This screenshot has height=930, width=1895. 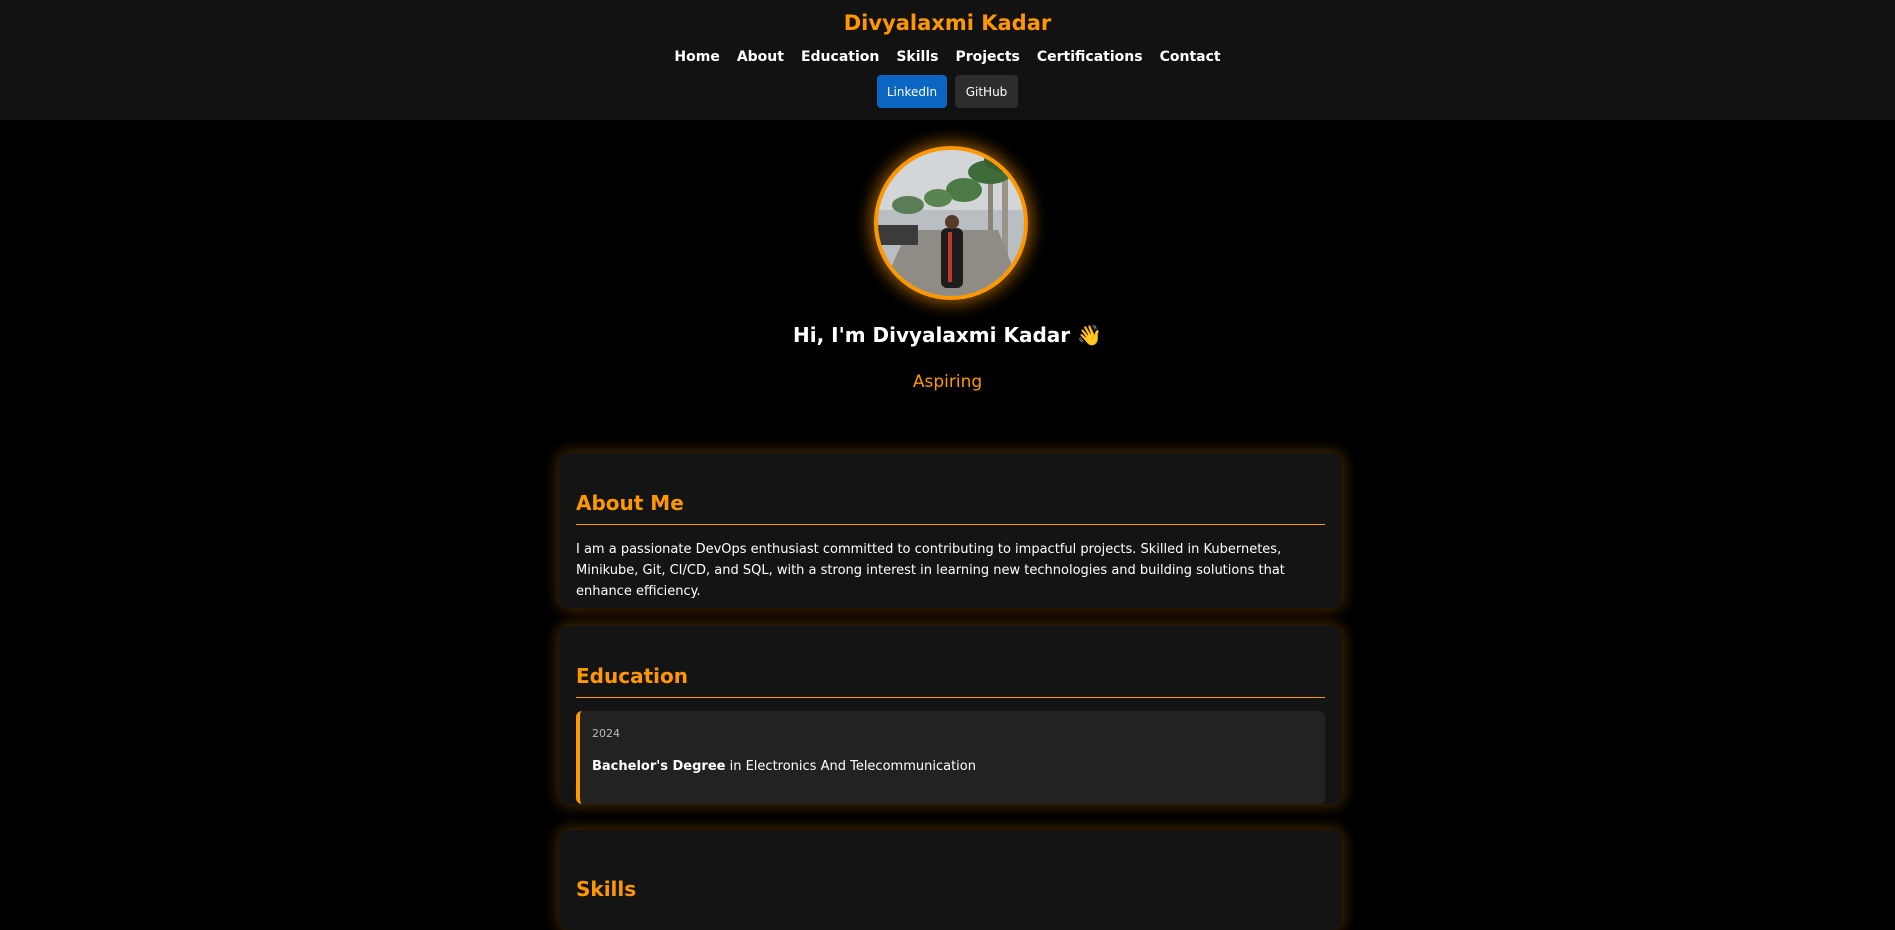 What do you see at coordinates (735, 766) in the screenshot?
I see `education-connector: in` at bounding box center [735, 766].